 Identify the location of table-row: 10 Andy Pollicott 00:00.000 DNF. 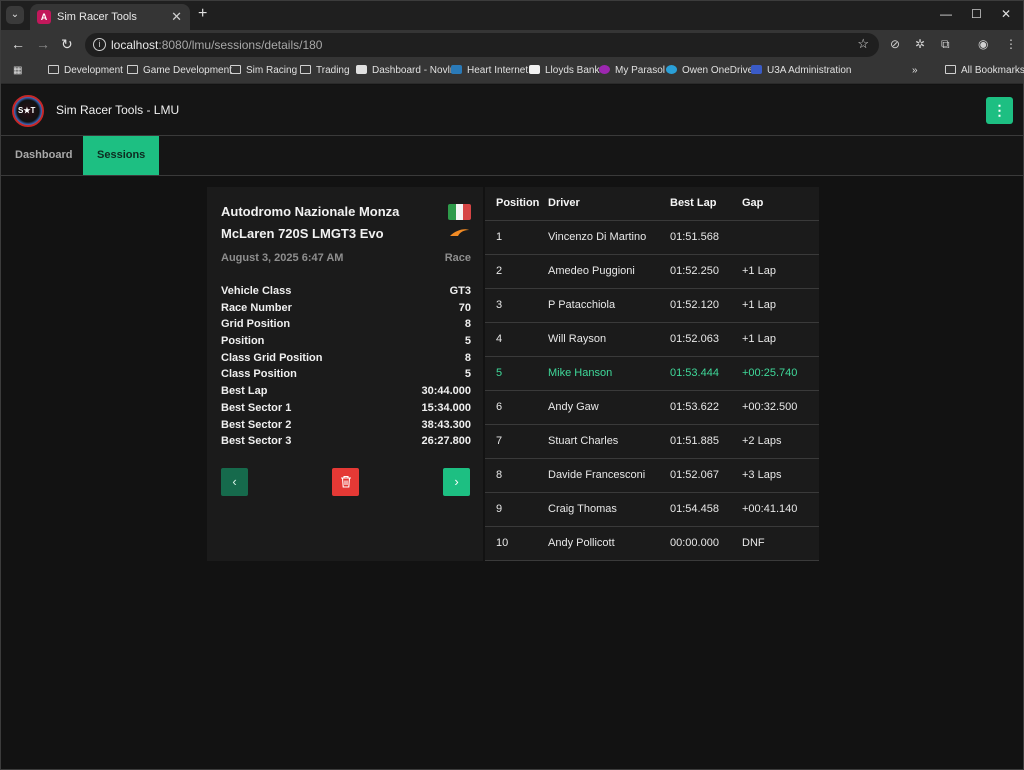
(652, 543).